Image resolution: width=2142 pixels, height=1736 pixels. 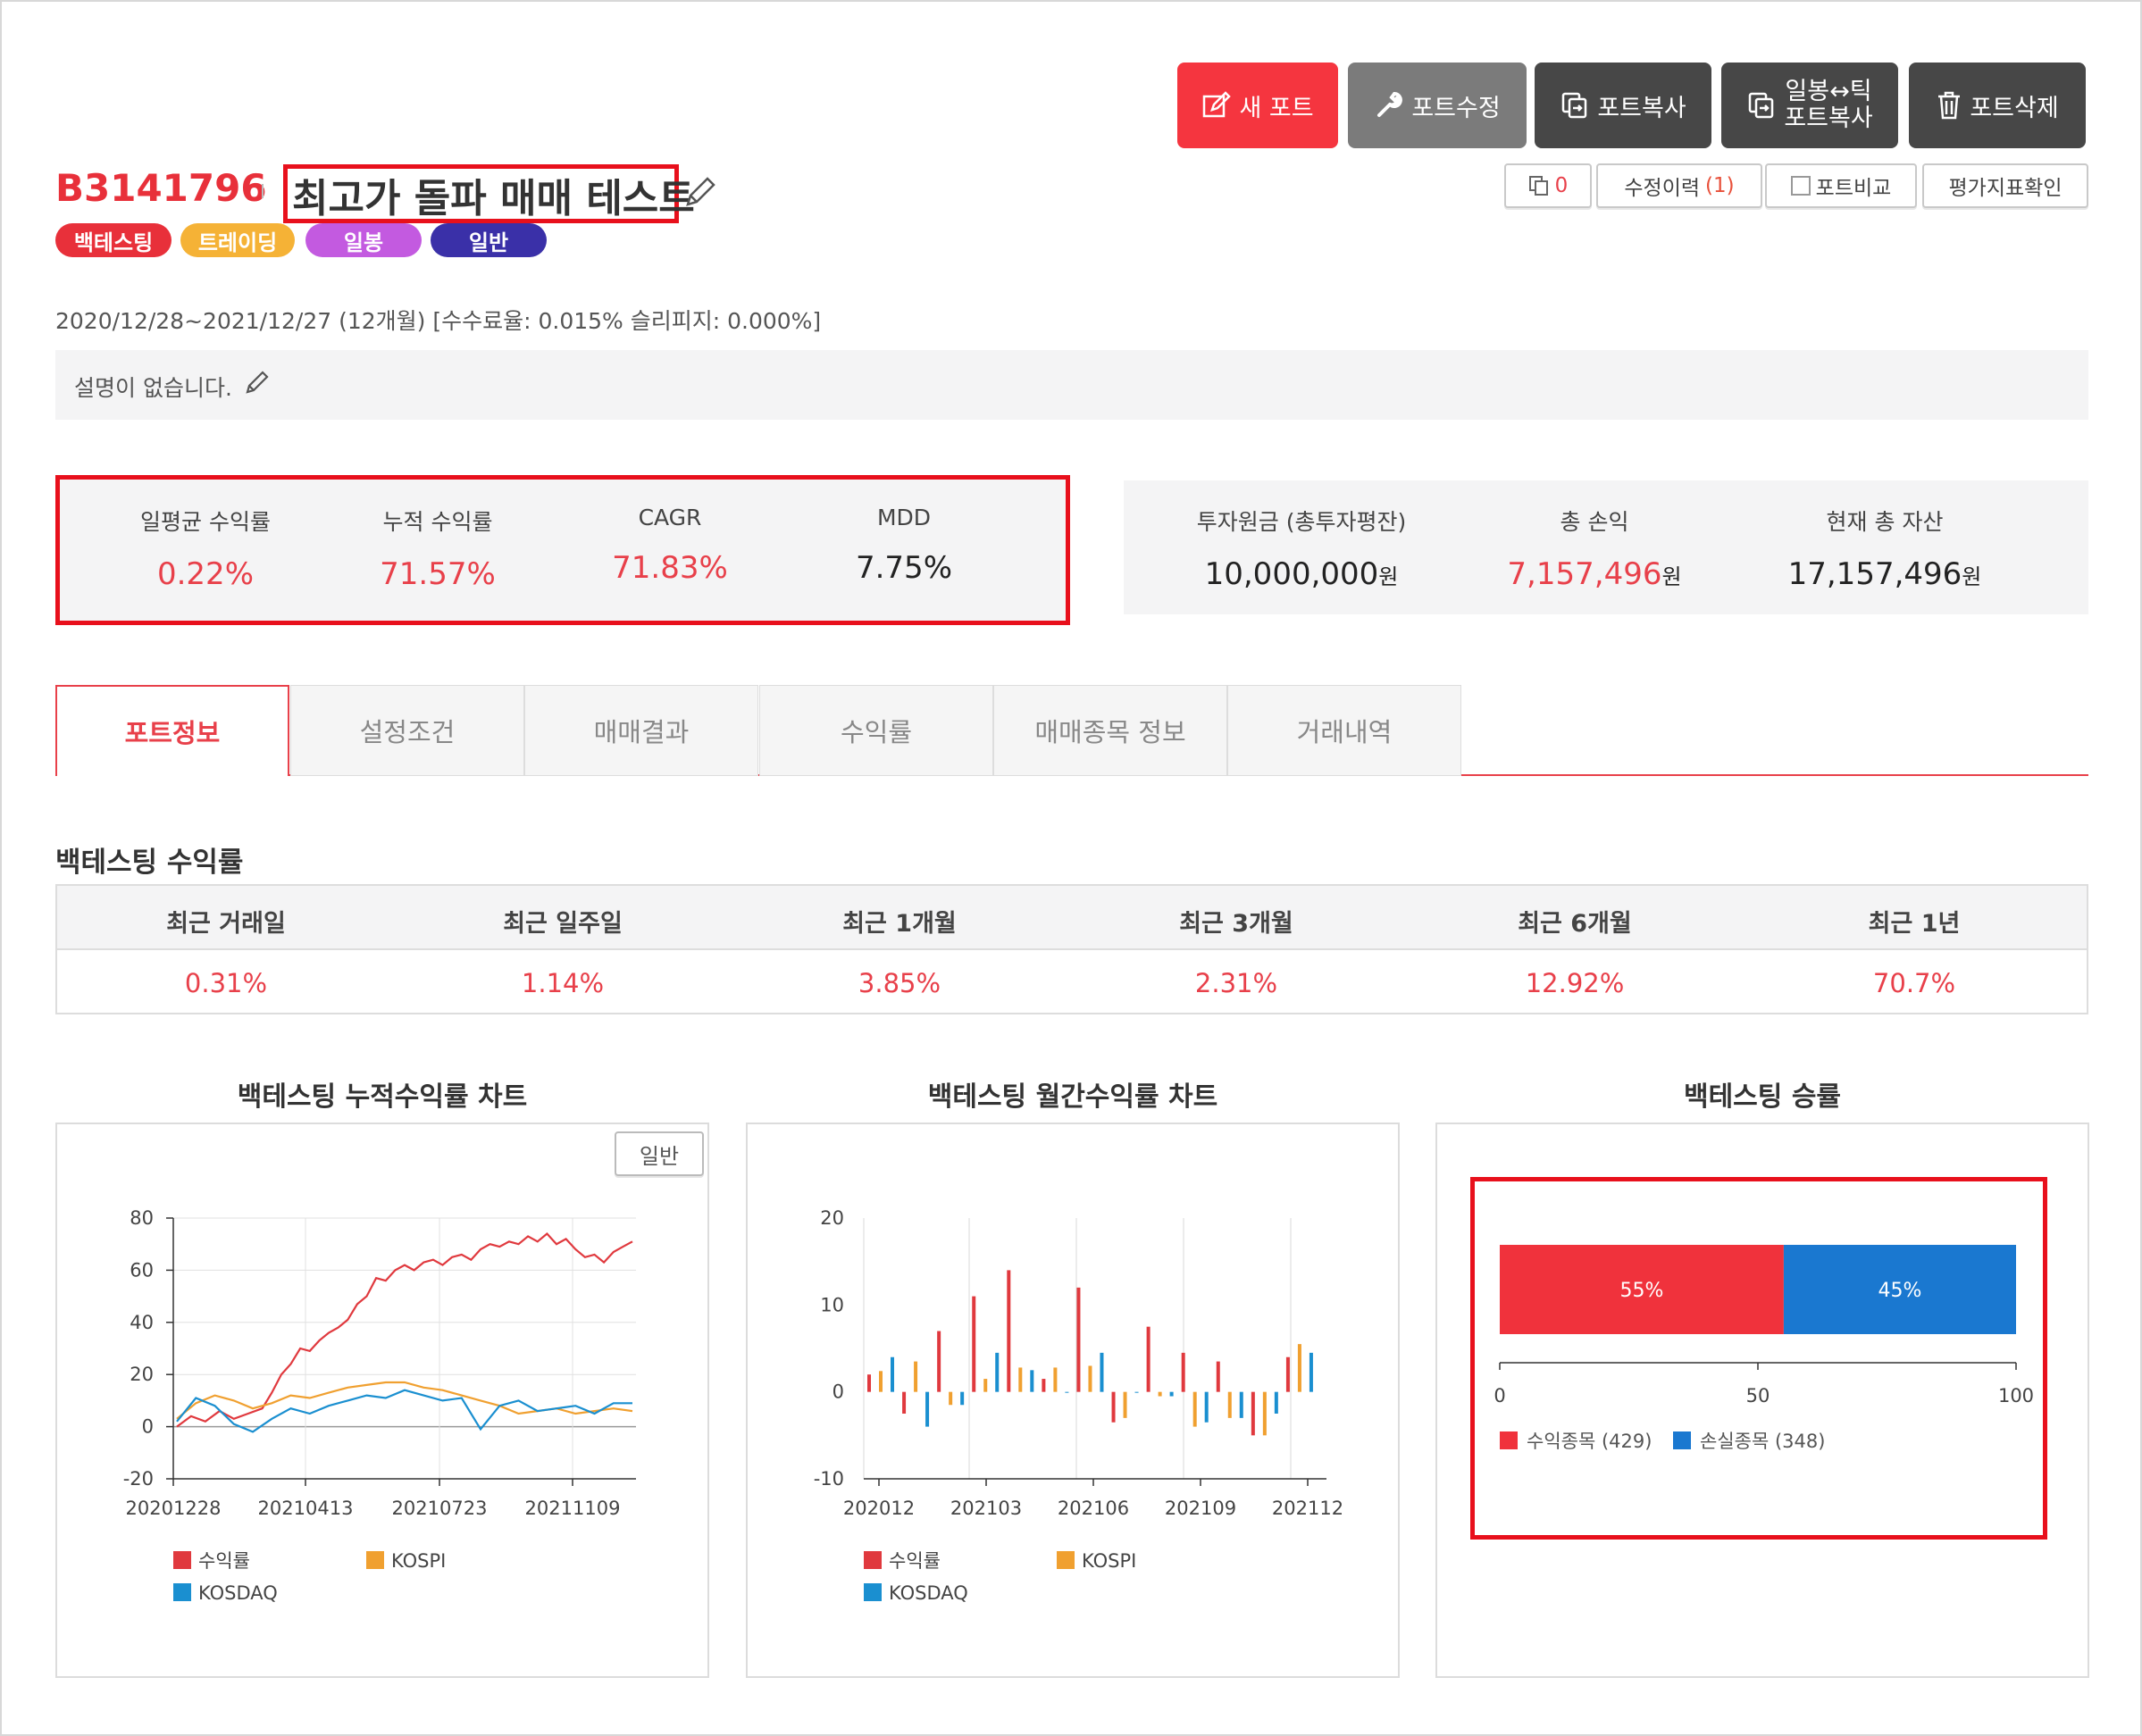 What do you see at coordinates (1997, 105) in the screenshot?
I see `delete-port-button: 포트삭제` at bounding box center [1997, 105].